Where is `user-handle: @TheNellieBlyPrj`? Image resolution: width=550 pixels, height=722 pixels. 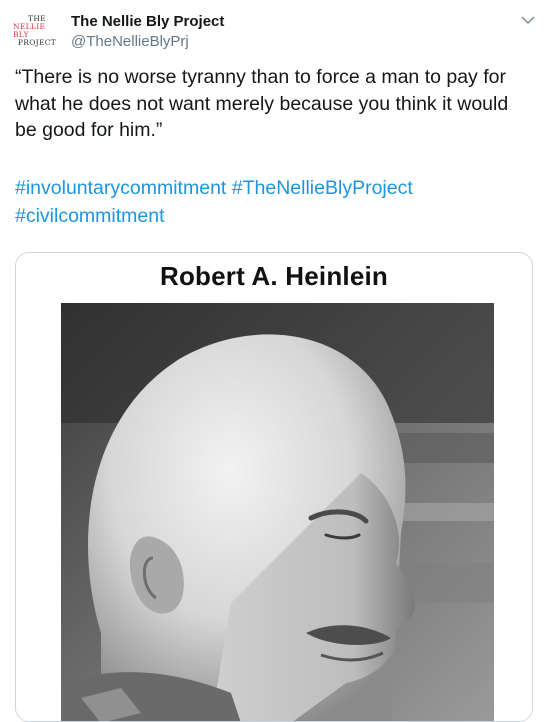
user-handle: @TheNellieBlyPrj is located at coordinates (130, 41).